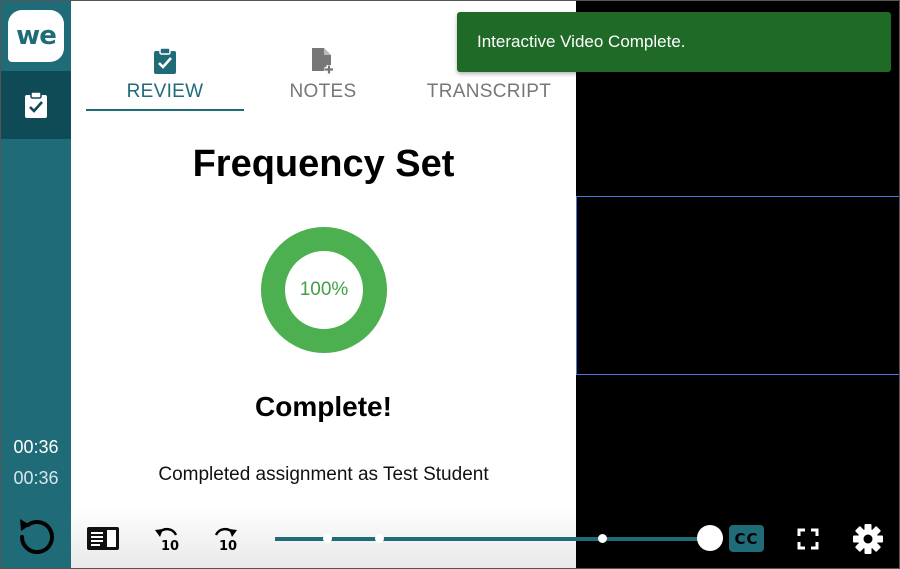  I want to click on player-controls: 10 10 CC, so click(485, 537).